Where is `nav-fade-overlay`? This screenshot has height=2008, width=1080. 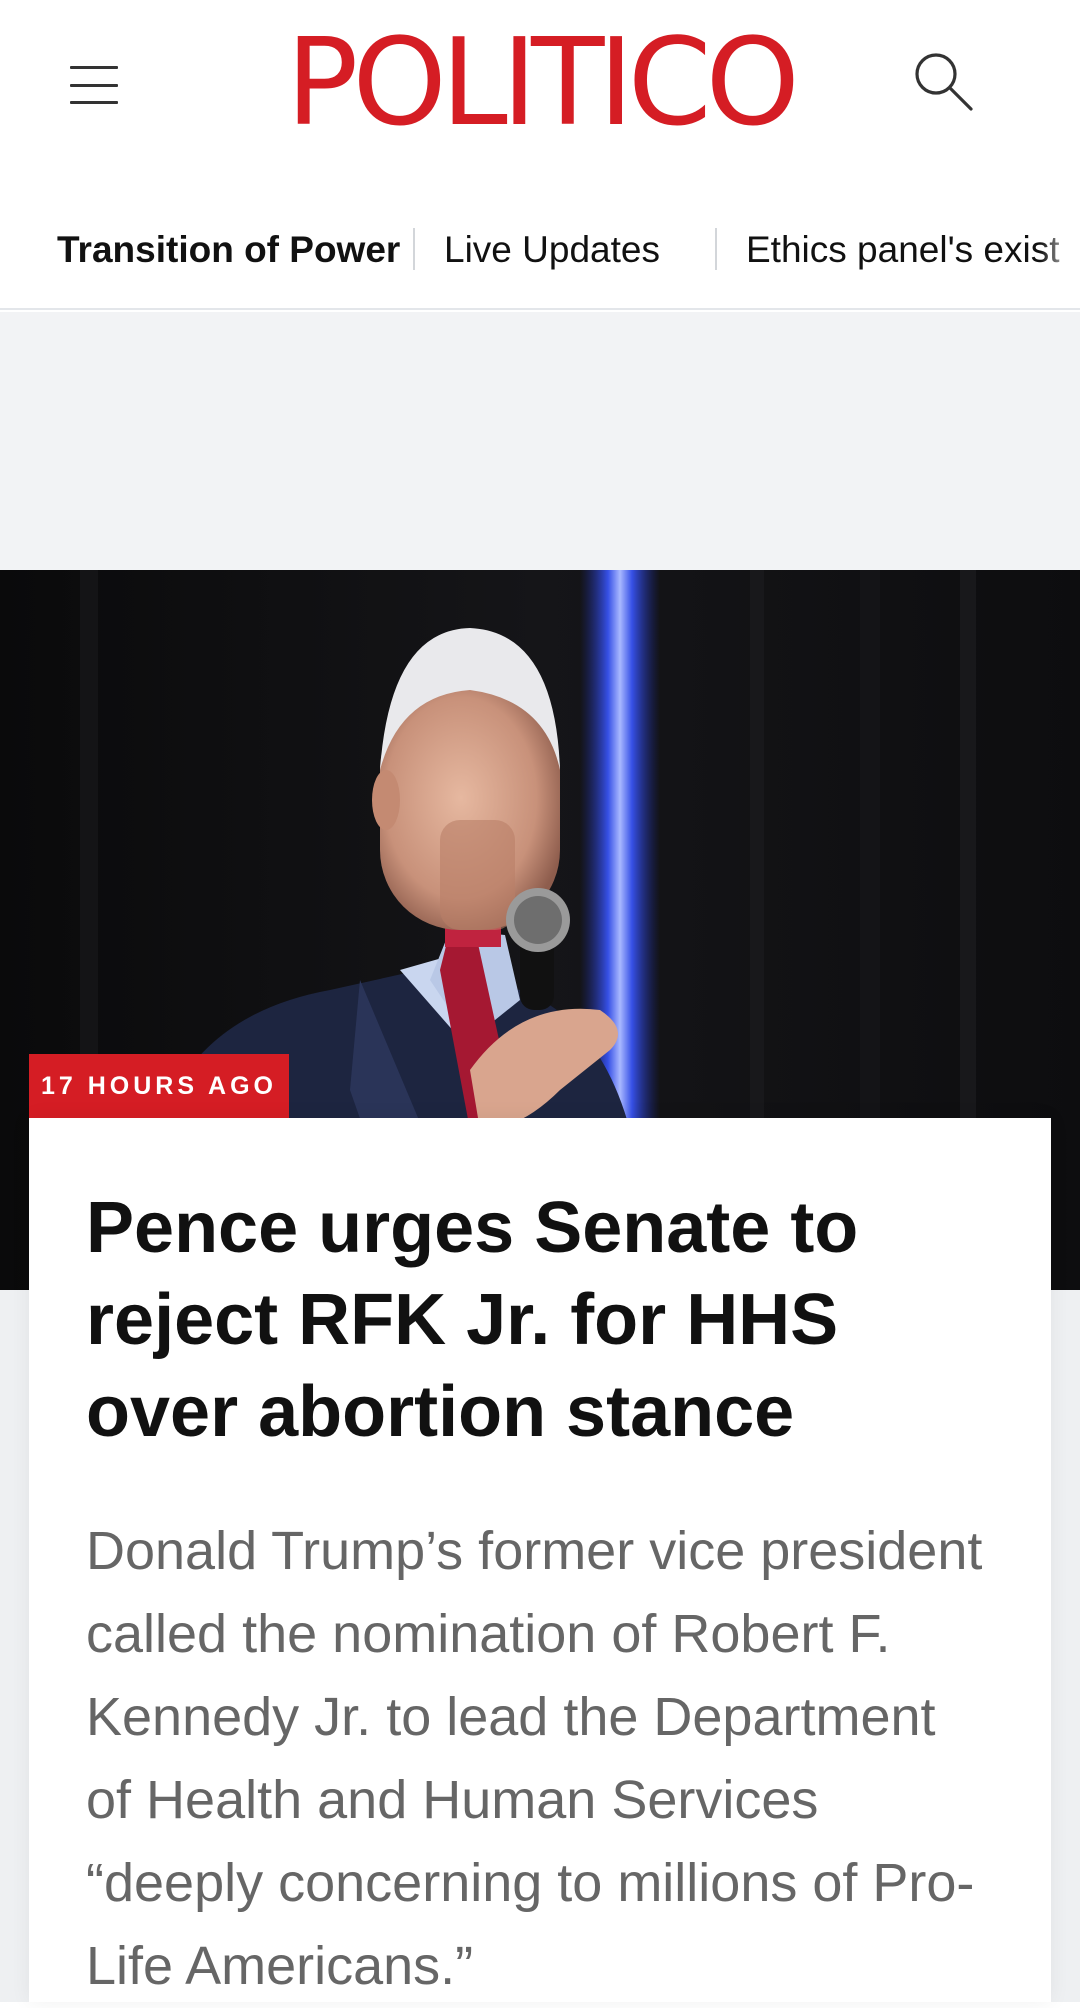
nav-fade-overlay is located at coordinates (1060, 254).